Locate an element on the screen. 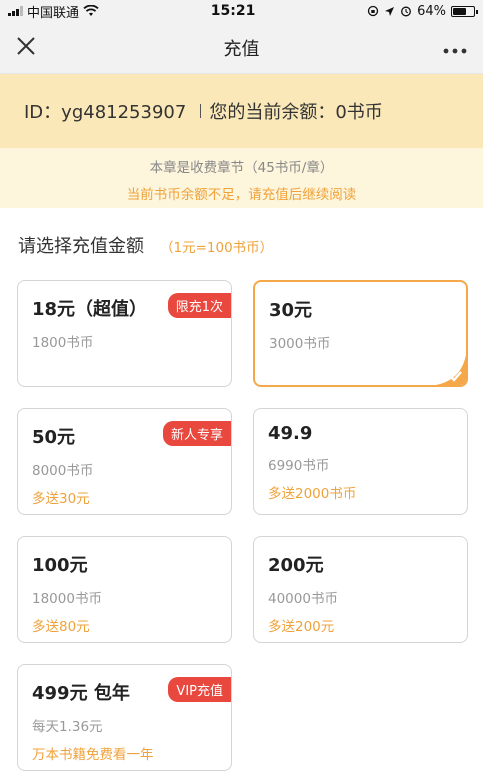 Image resolution: width=483 pixels, height=779 pixels. chapter-notice: 本章是收费章节（45书币/章） 当前书币余额不足，请充值后继续阅读 is located at coordinates (241, 178).